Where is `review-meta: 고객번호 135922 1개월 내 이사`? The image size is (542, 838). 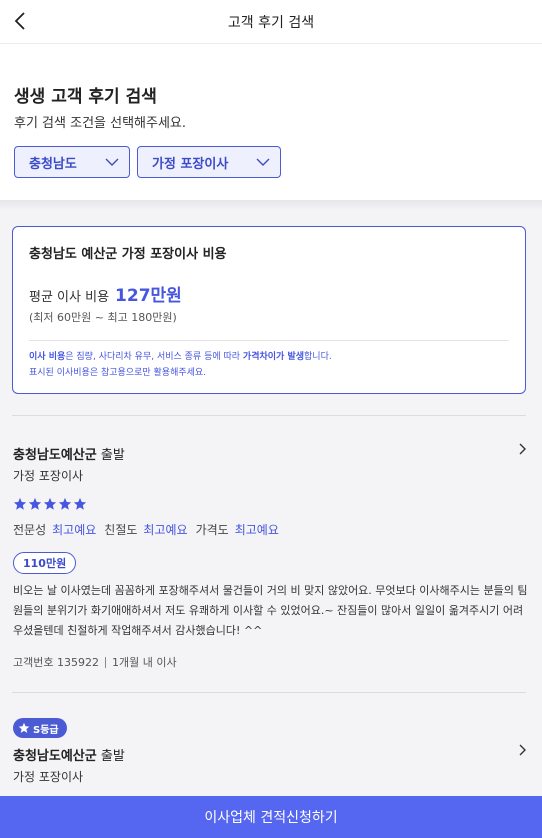
review-meta: 고객번호 135922 1개월 내 이사 is located at coordinates (95, 662).